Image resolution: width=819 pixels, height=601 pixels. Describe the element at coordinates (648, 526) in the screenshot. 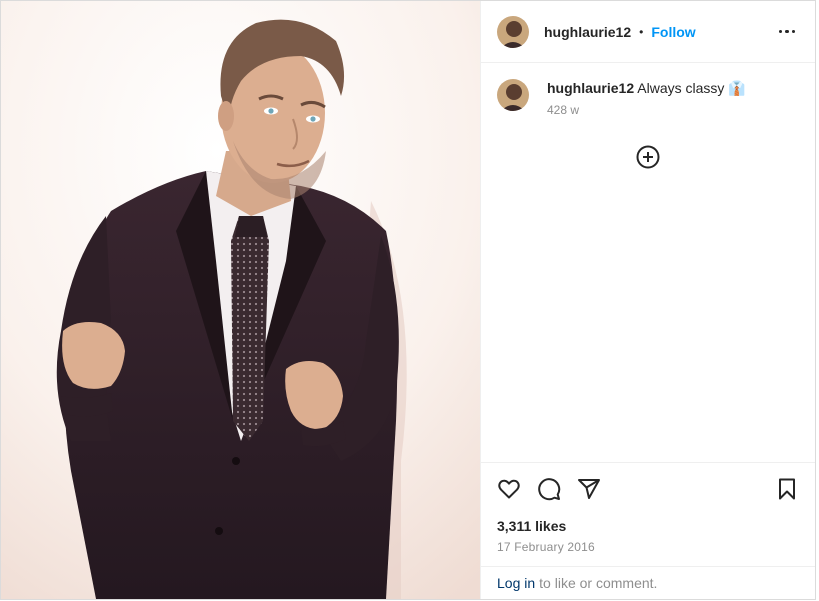

I see `likes-count: 3,311 likes` at that location.